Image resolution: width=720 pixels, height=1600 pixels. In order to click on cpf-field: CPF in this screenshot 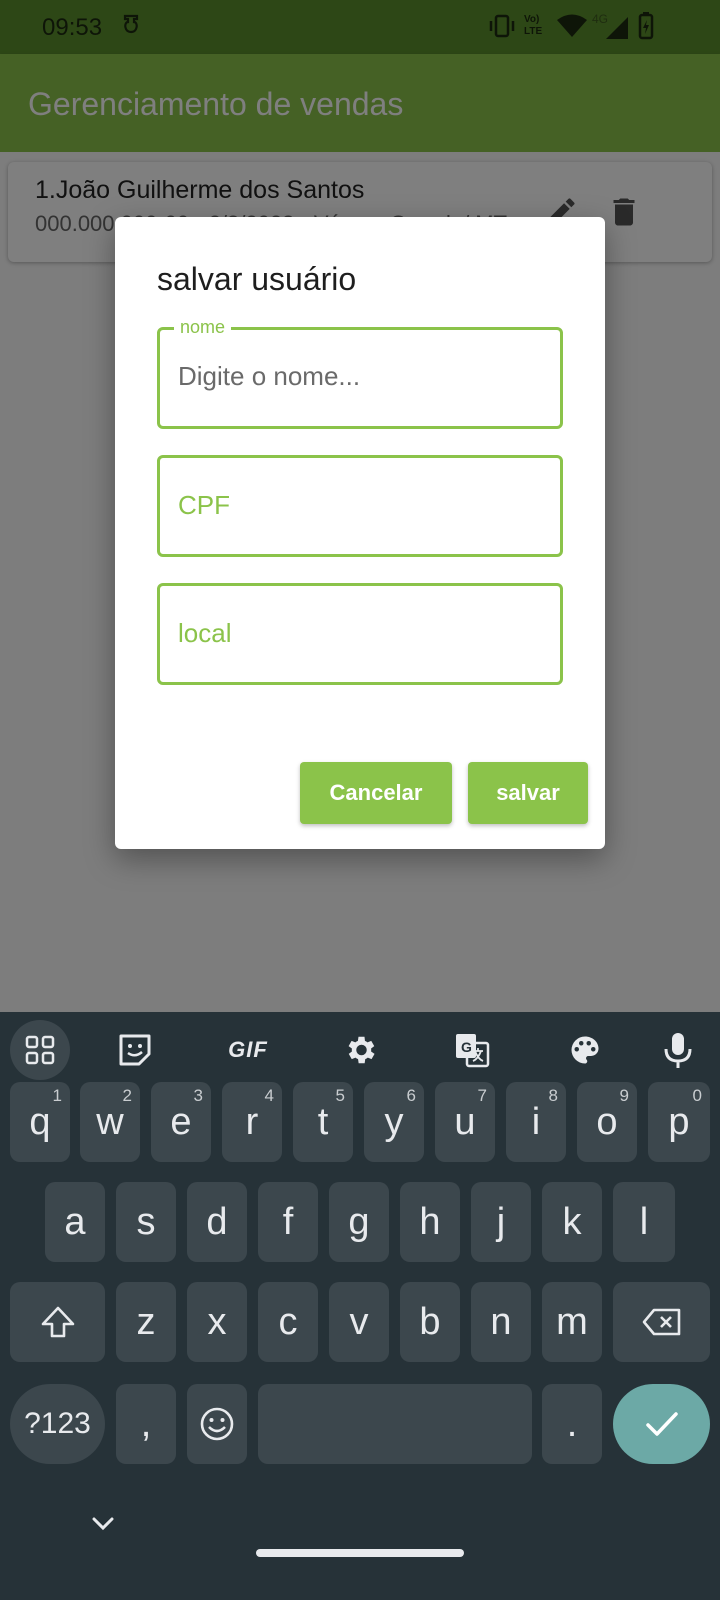, I will do `click(360, 506)`.